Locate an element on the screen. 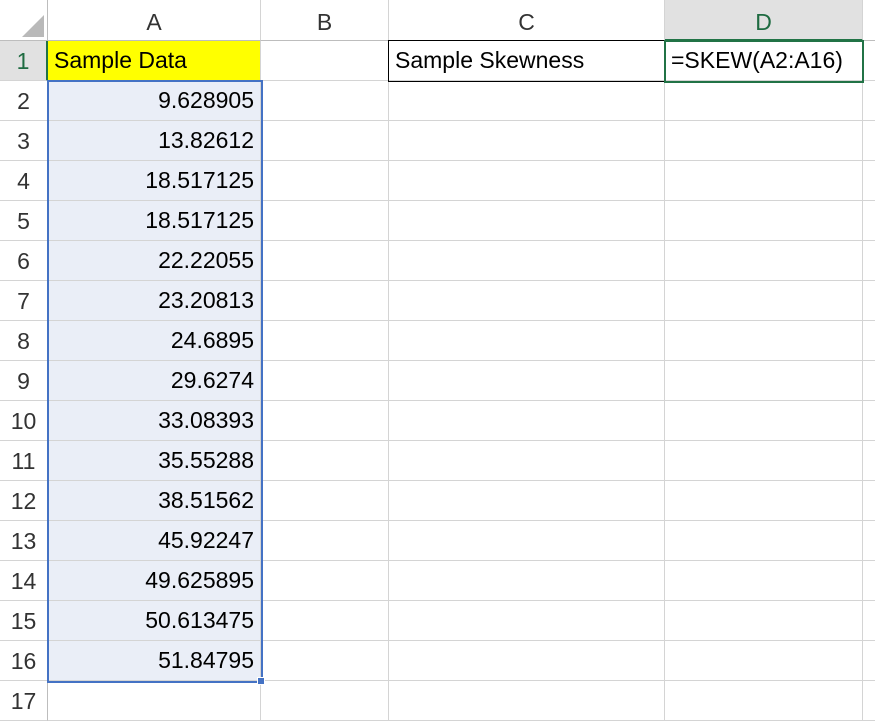  row-header-17: 17 is located at coordinates (24, 701).